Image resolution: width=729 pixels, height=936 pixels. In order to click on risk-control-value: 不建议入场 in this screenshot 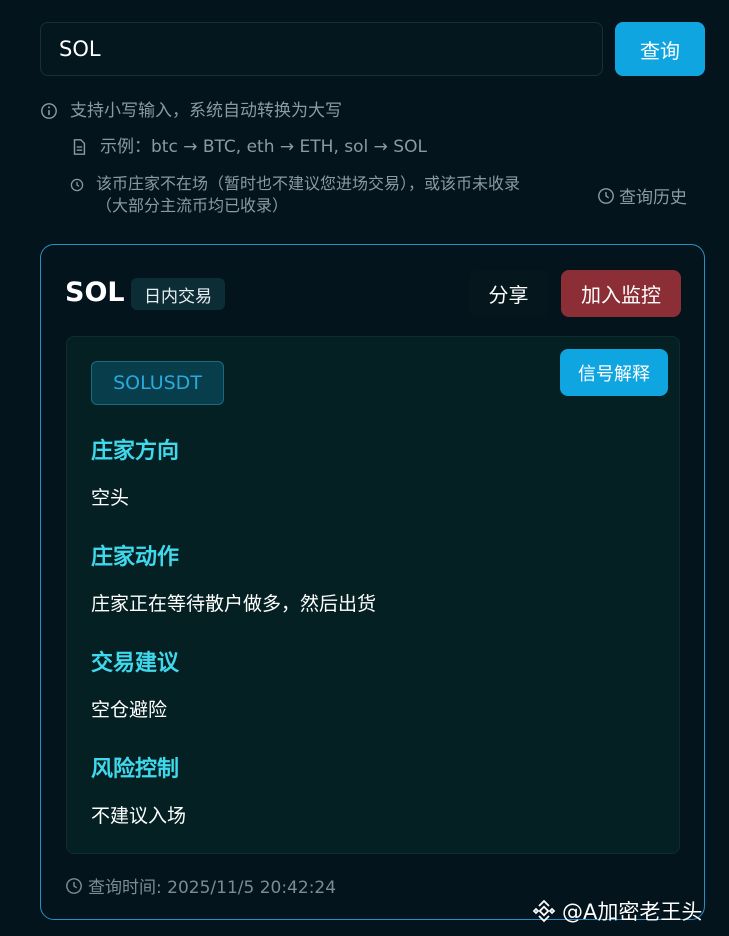, I will do `click(139, 816)`.